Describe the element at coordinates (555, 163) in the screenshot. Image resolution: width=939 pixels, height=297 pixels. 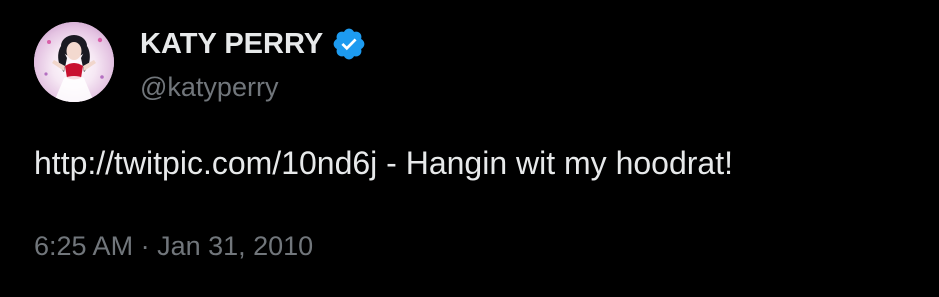
I see `tweet-body-text: - Hangin wit my hoodrat!` at that location.